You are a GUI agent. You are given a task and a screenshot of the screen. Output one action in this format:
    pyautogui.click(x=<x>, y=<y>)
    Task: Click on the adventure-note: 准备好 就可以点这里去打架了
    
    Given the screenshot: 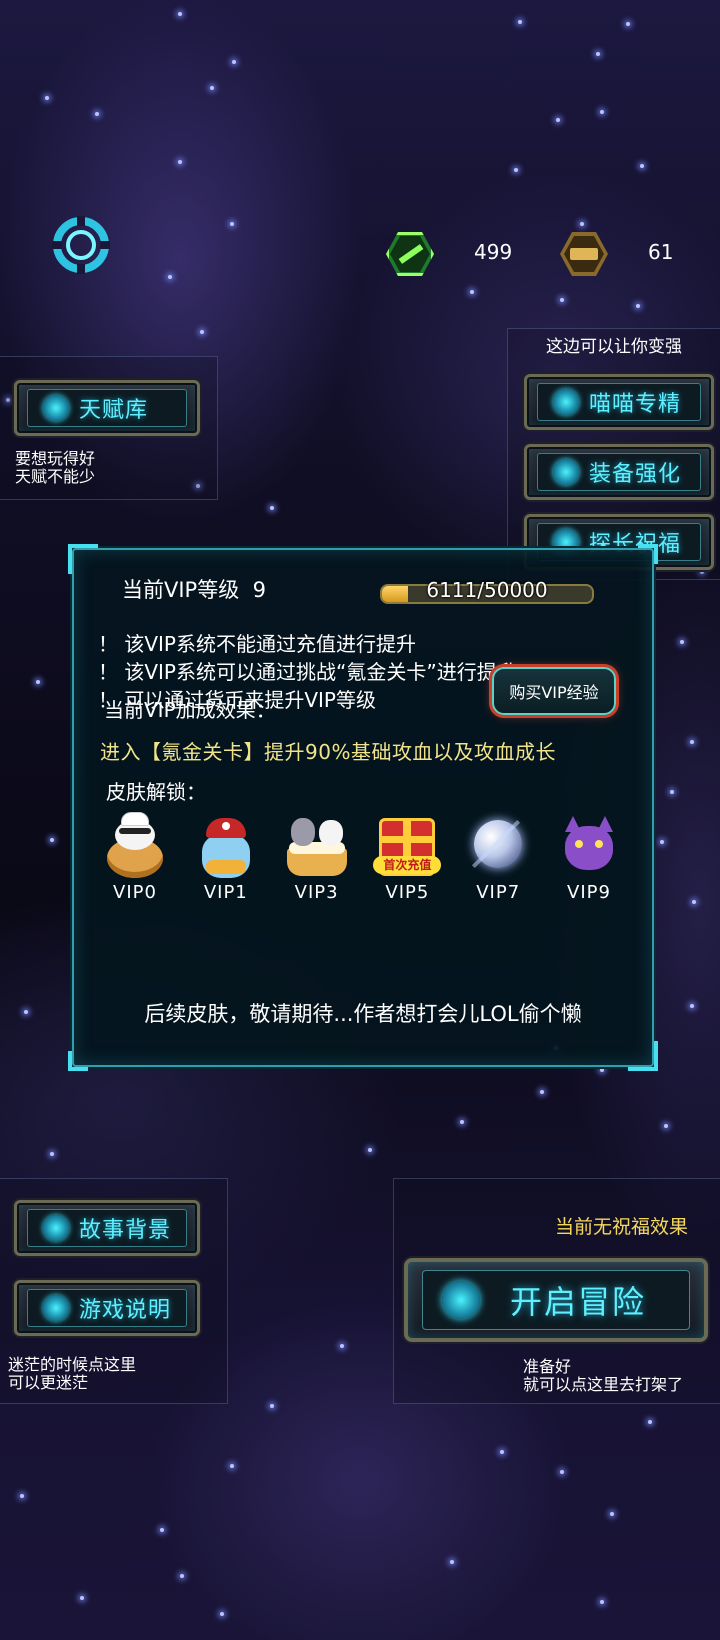 What is the action you would take?
    pyautogui.click(x=603, y=1376)
    